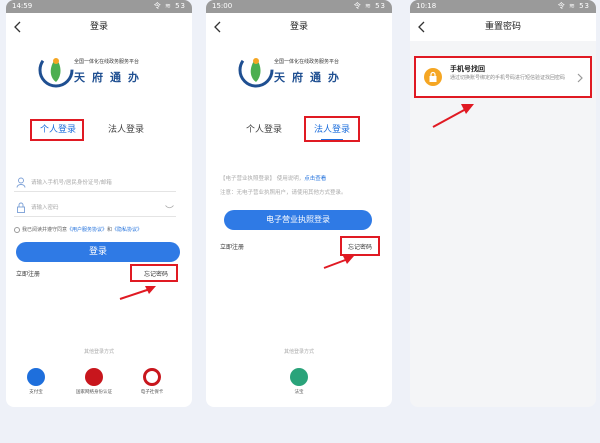 This screenshot has height=443, width=600. I want to click on national-id-login: 国家网络身份认证, so click(94, 381).